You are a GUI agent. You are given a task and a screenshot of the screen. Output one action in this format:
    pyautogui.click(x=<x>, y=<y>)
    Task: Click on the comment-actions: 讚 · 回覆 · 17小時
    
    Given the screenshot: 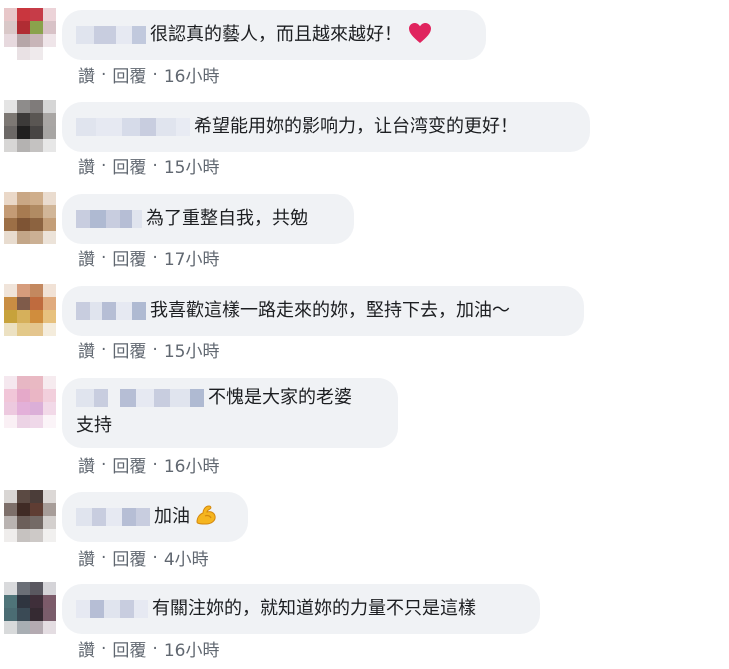 What is the action you would take?
    pyautogui.click(x=149, y=258)
    